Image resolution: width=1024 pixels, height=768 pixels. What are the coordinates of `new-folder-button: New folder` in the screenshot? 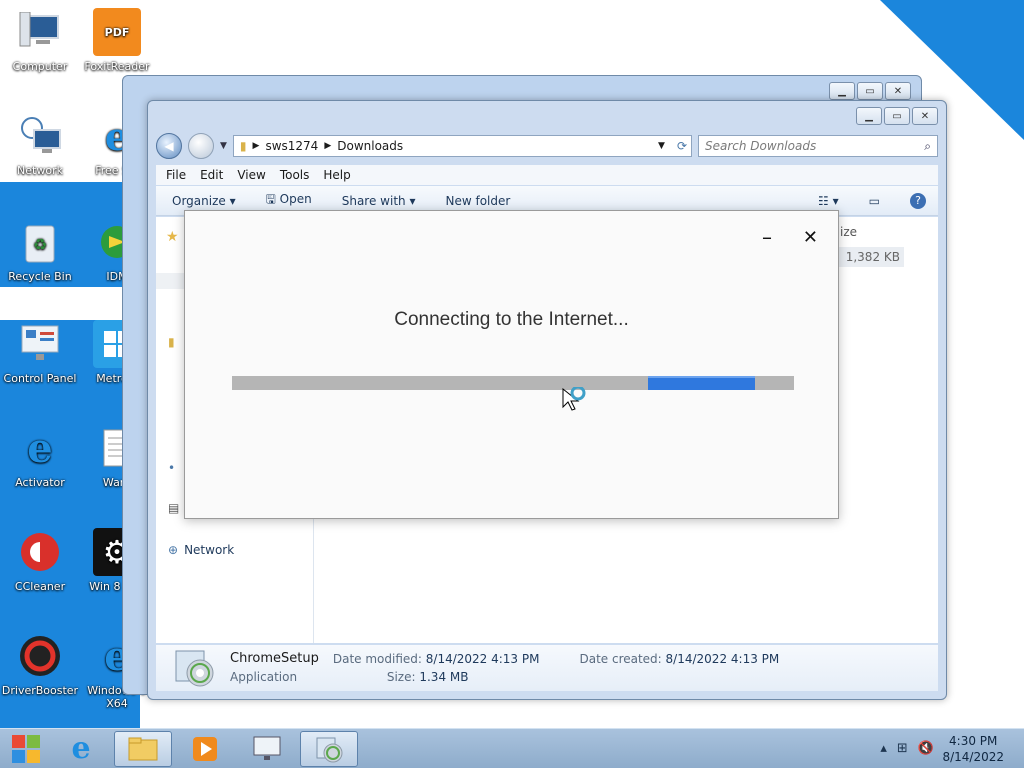 It's located at (477, 201).